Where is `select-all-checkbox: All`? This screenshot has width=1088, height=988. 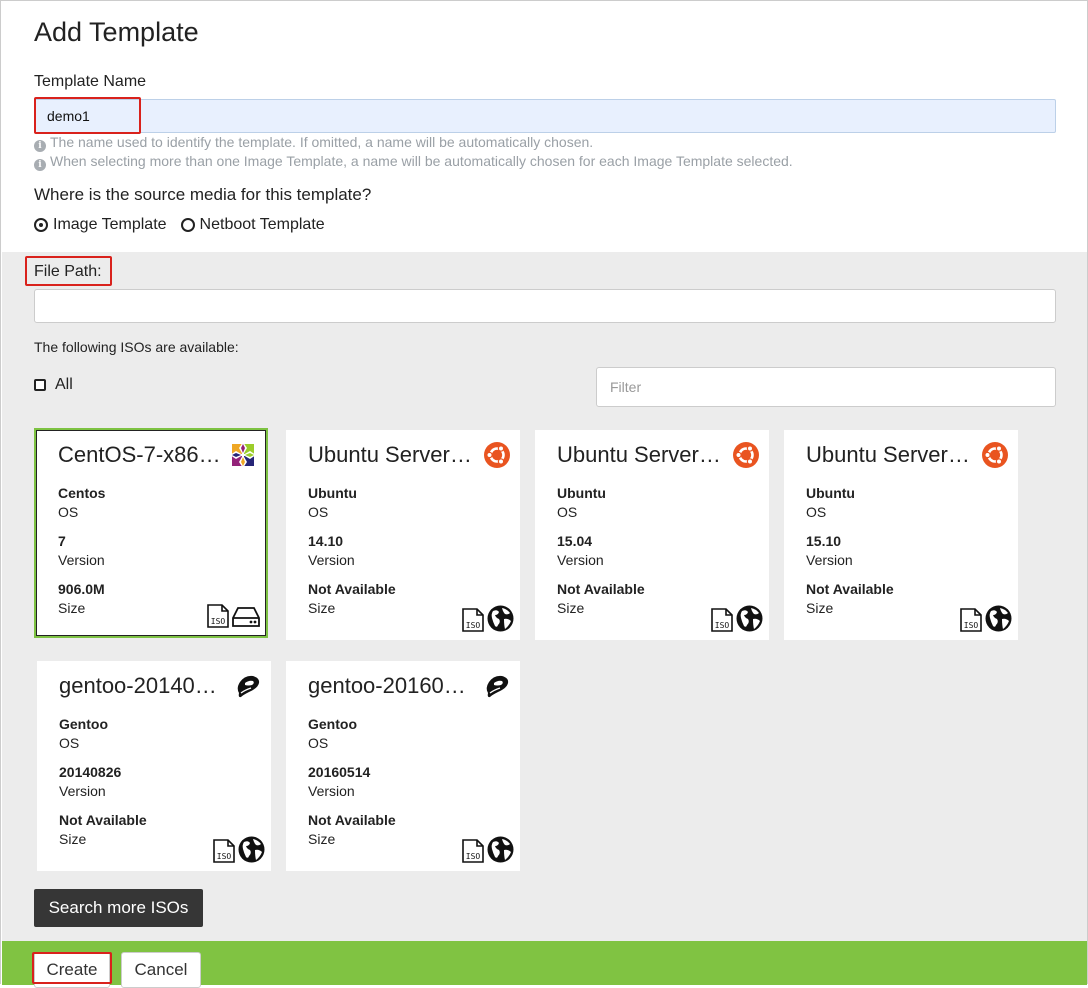 select-all-checkbox: All is located at coordinates (53, 385).